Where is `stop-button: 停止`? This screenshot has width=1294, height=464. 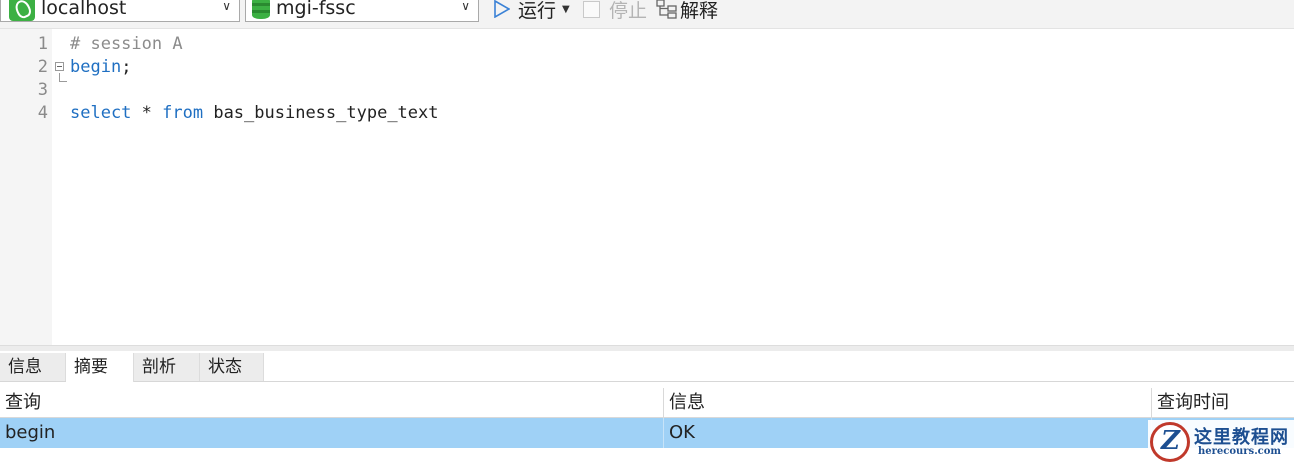
stop-button: 停止 is located at coordinates (615, 11).